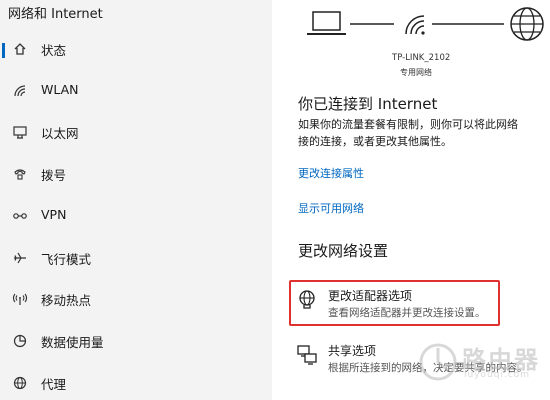 The image size is (550, 400). I want to click on ethernet-icon, so click(20, 132).